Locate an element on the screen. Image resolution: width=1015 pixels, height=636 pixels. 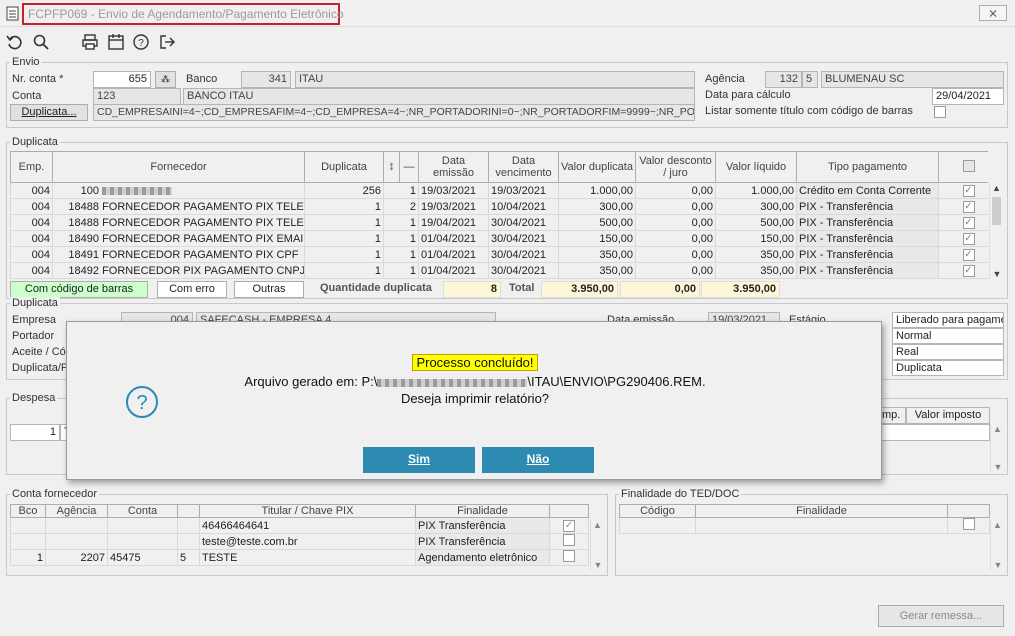
col-tipo-pagamento: Tipo pagamento is located at coordinates (867, 167).